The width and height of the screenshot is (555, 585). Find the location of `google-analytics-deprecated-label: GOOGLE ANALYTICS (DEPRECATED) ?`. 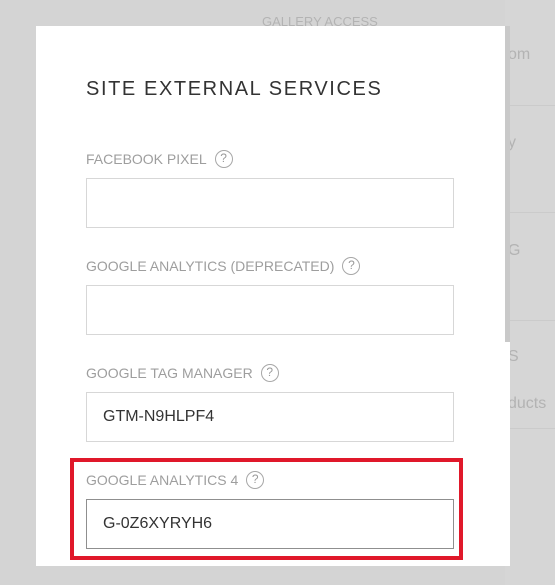

google-analytics-deprecated-label: GOOGLE ANALYTICS (DEPRECATED) ? is located at coordinates (223, 266).